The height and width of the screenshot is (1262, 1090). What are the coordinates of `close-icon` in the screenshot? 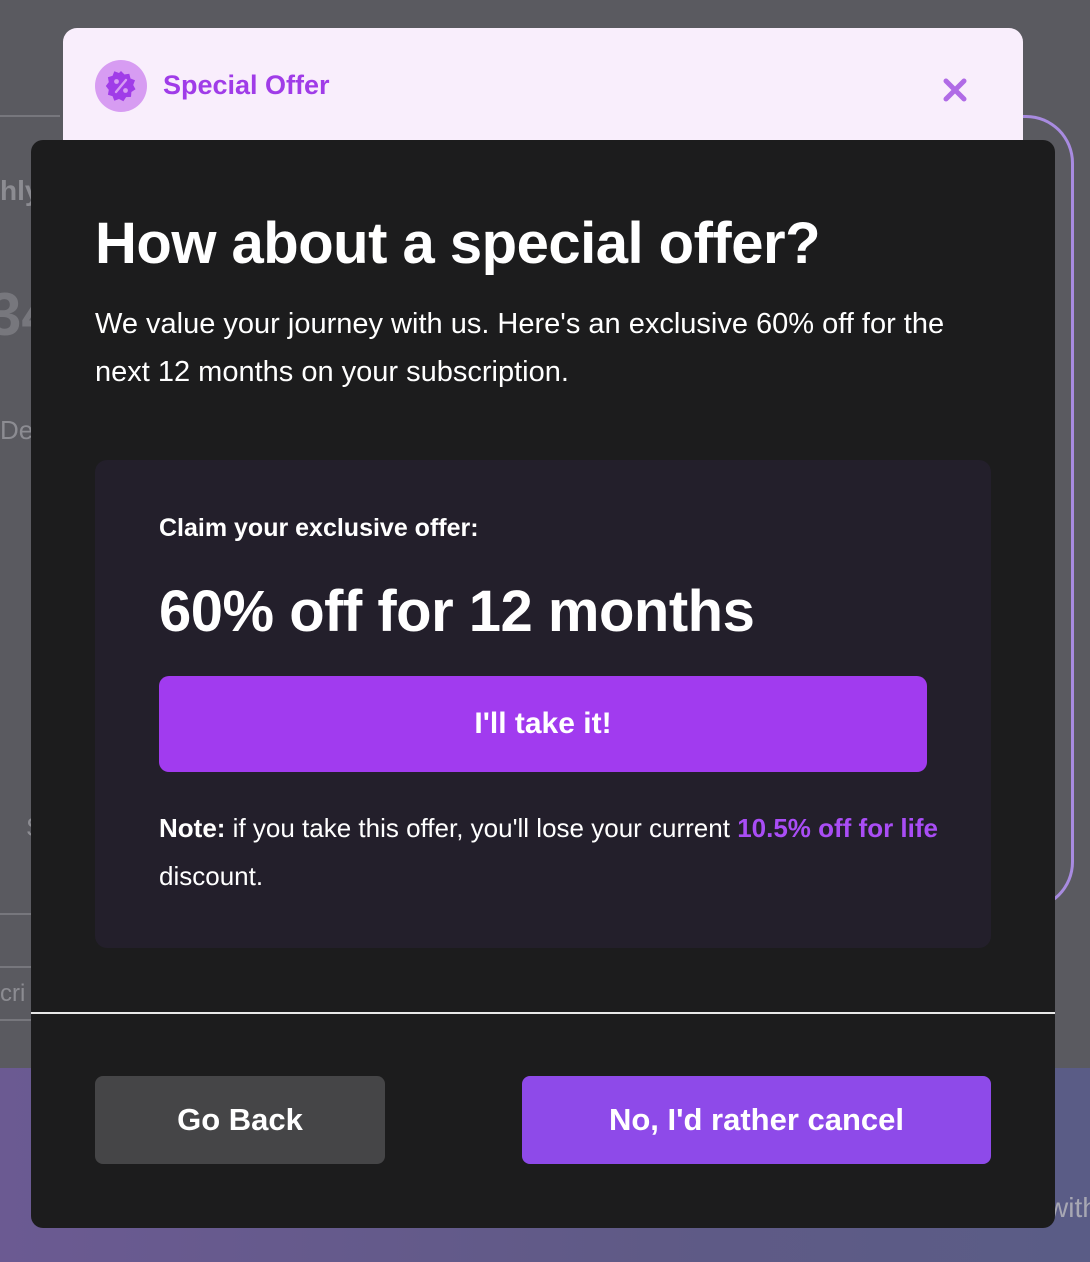 It's located at (955, 90).